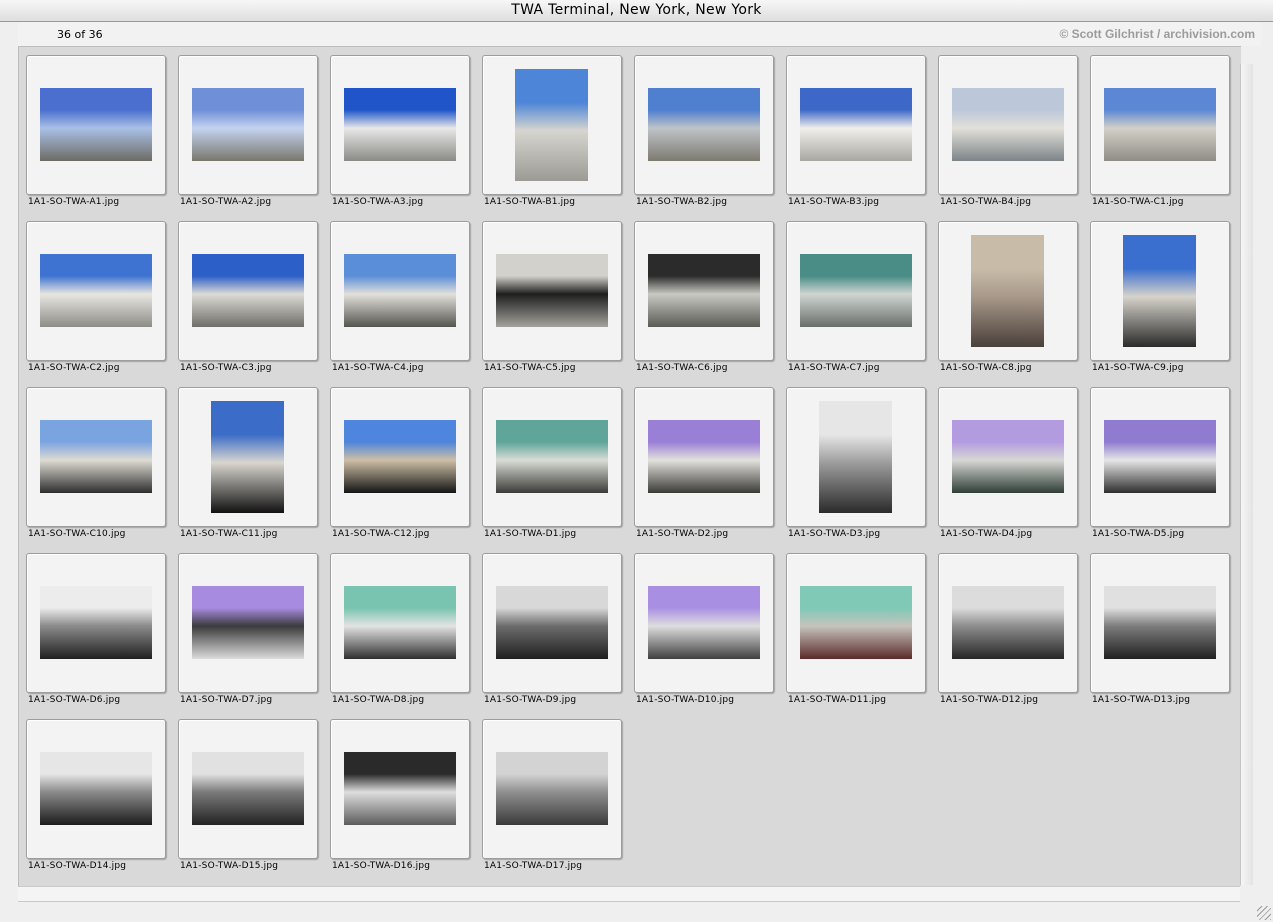 The width and height of the screenshot is (1273, 922). I want to click on thumbnail-item: 1A1-SO-TWA-C3.jpg, so click(248, 296).